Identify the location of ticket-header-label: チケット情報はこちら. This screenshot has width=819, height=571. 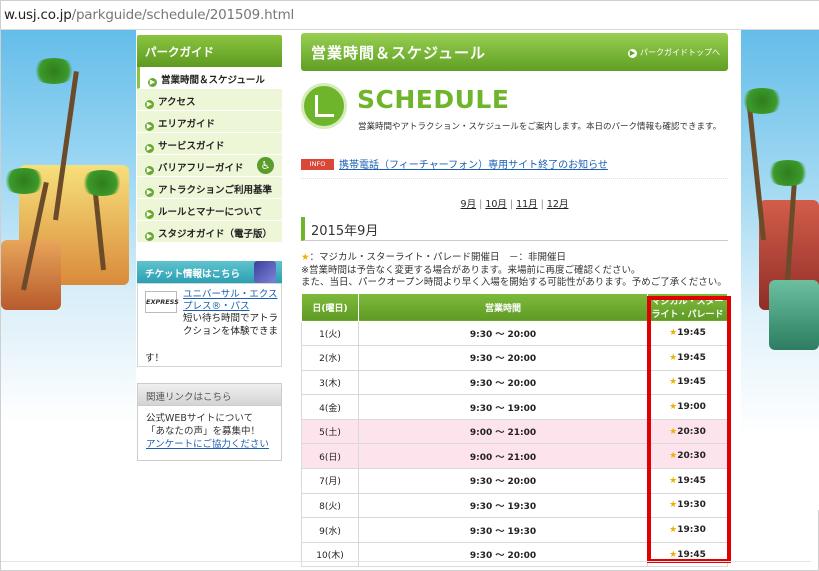
(193, 274).